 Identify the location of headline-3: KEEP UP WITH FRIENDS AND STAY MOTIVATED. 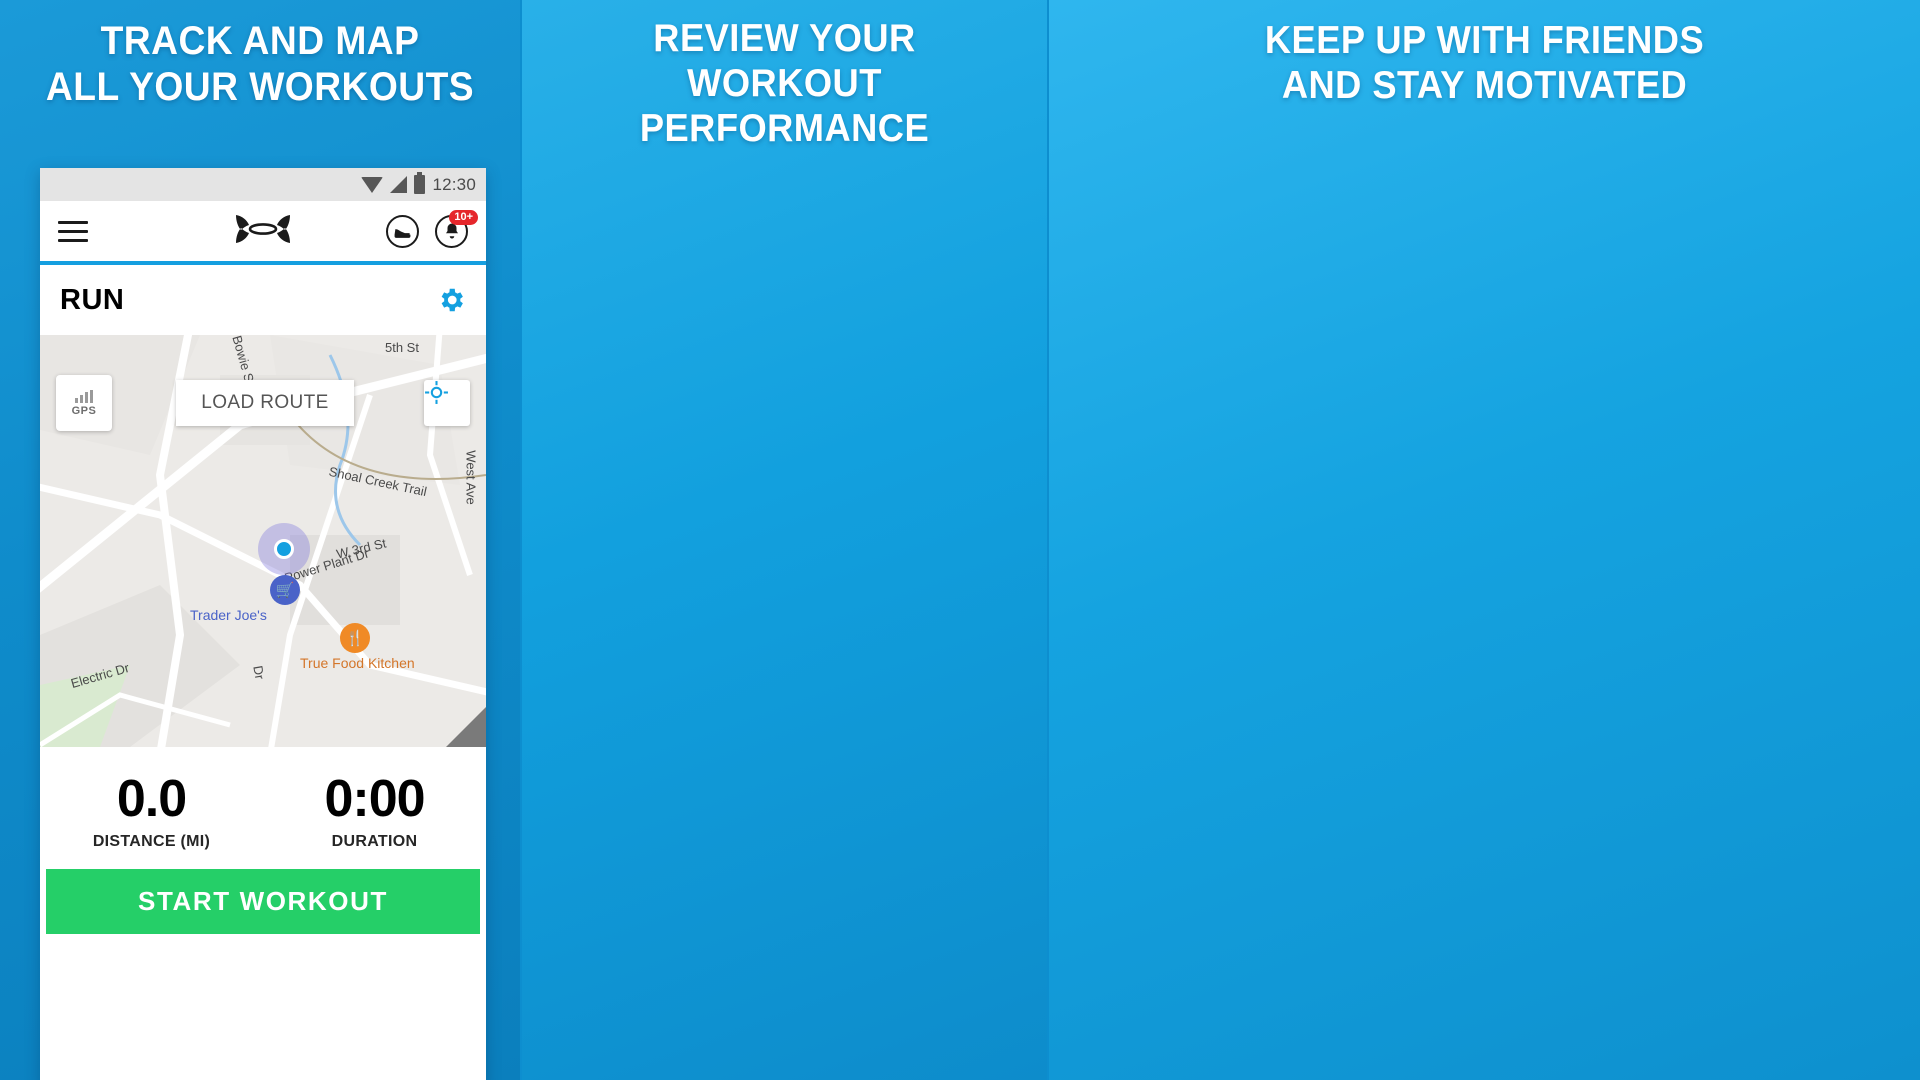
(1484, 54).